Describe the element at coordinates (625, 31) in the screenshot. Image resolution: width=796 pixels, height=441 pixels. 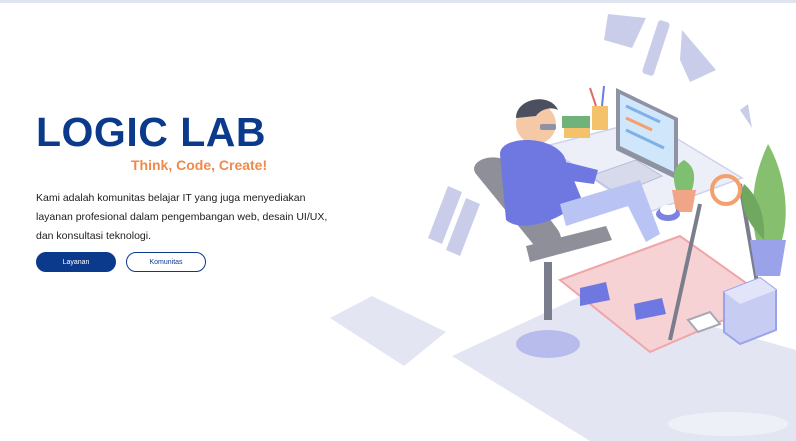
I see `code-bracket-left-icon` at that location.